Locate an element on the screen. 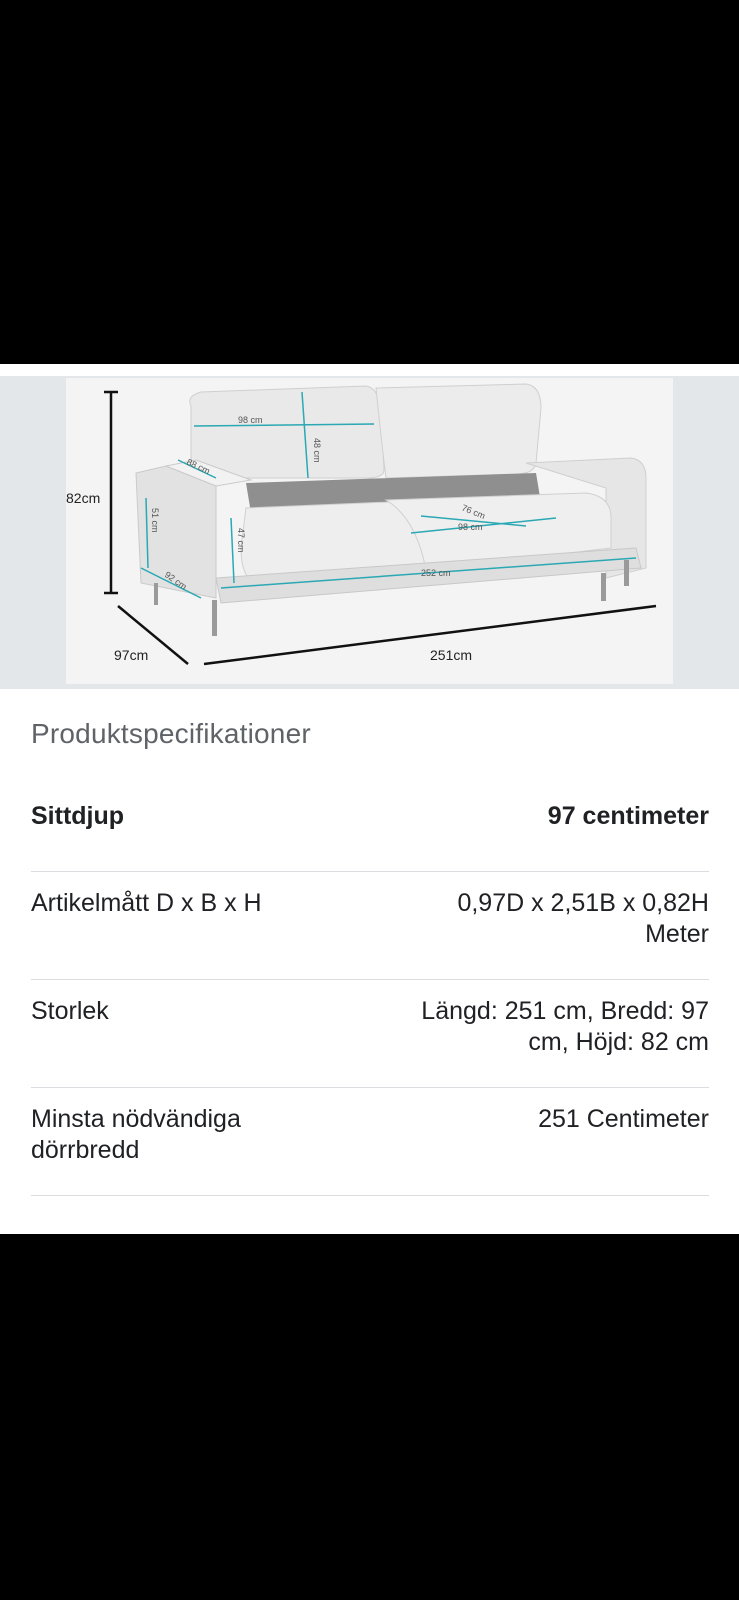 The height and width of the screenshot is (1600, 739). dim-cushion-height: 48 cm is located at coordinates (317, 450).